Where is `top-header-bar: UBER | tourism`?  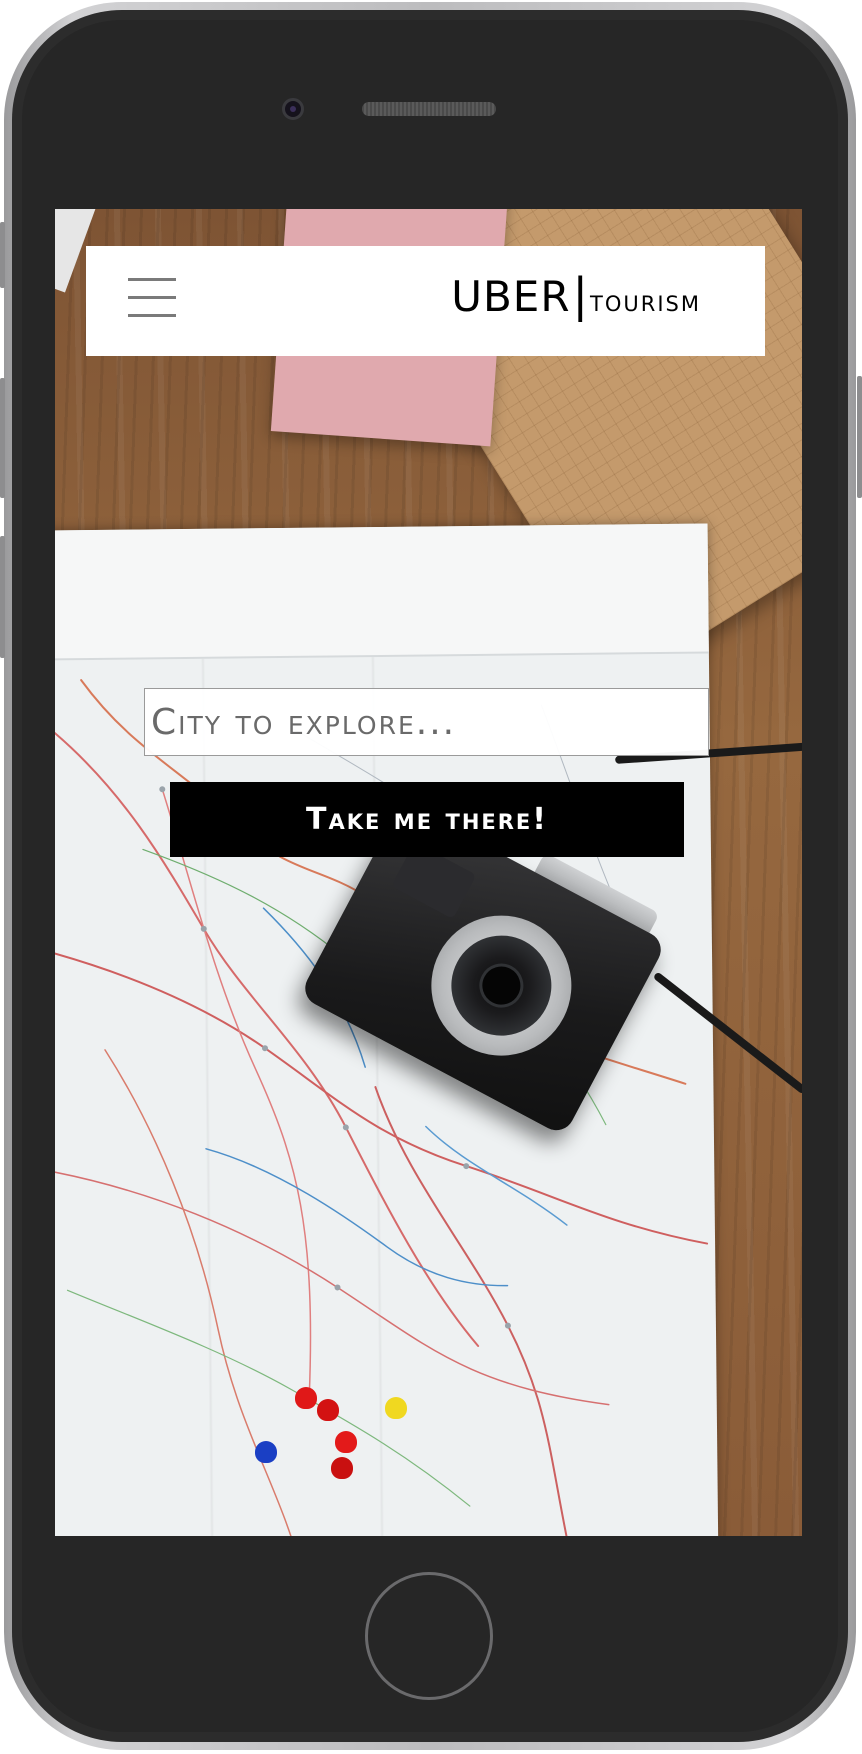
top-header-bar: UBER | tourism is located at coordinates (425, 301).